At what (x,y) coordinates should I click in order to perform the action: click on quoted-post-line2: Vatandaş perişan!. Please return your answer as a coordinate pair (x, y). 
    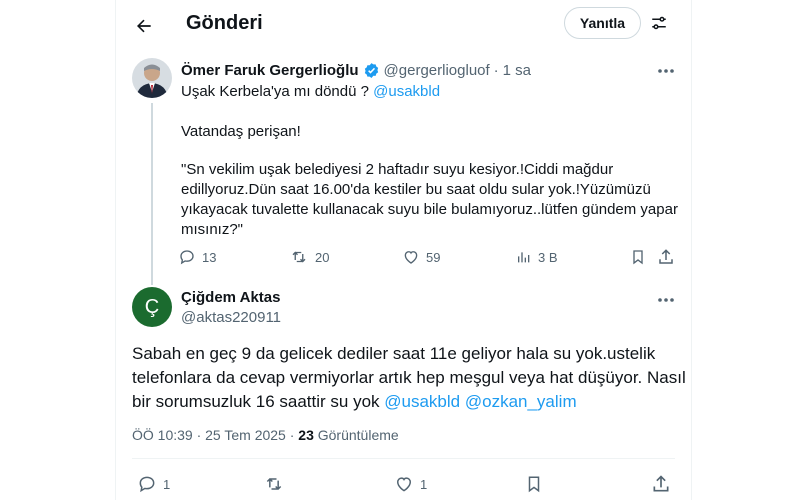
    Looking at the image, I should click on (241, 131).